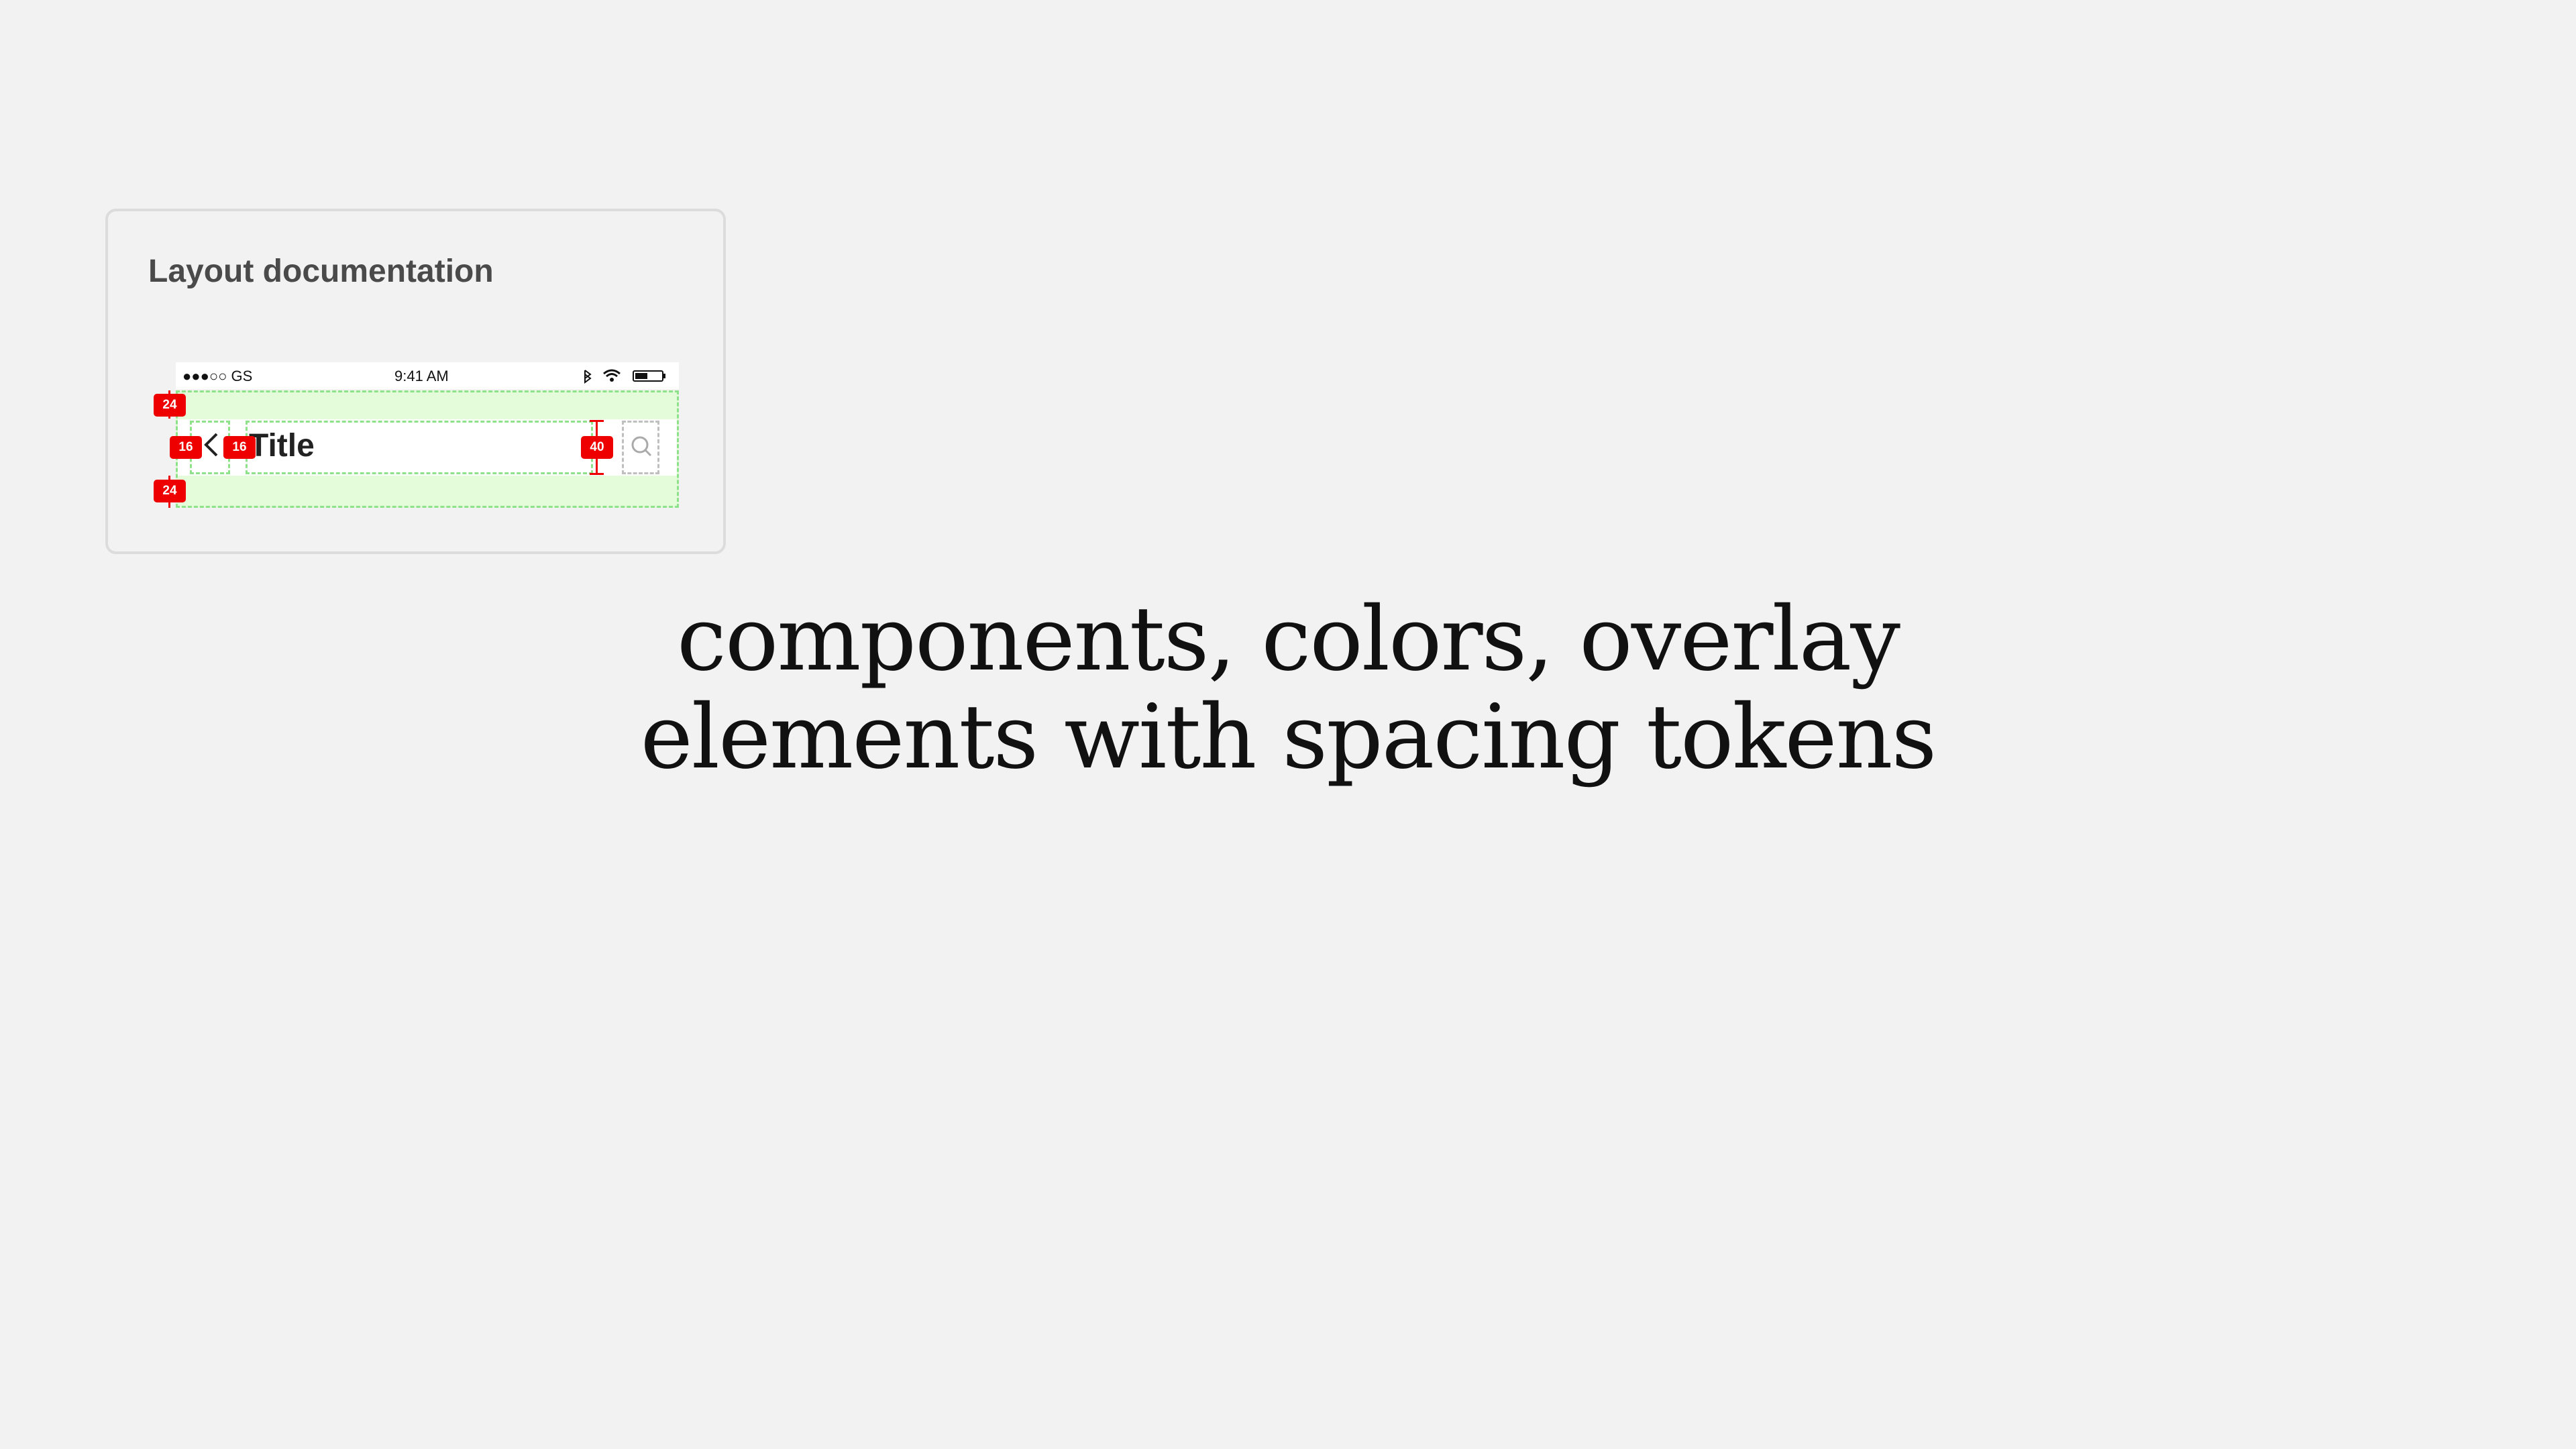 This screenshot has width=2576, height=1449. Describe the element at coordinates (641, 446) in the screenshot. I see `search-icon` at that location.